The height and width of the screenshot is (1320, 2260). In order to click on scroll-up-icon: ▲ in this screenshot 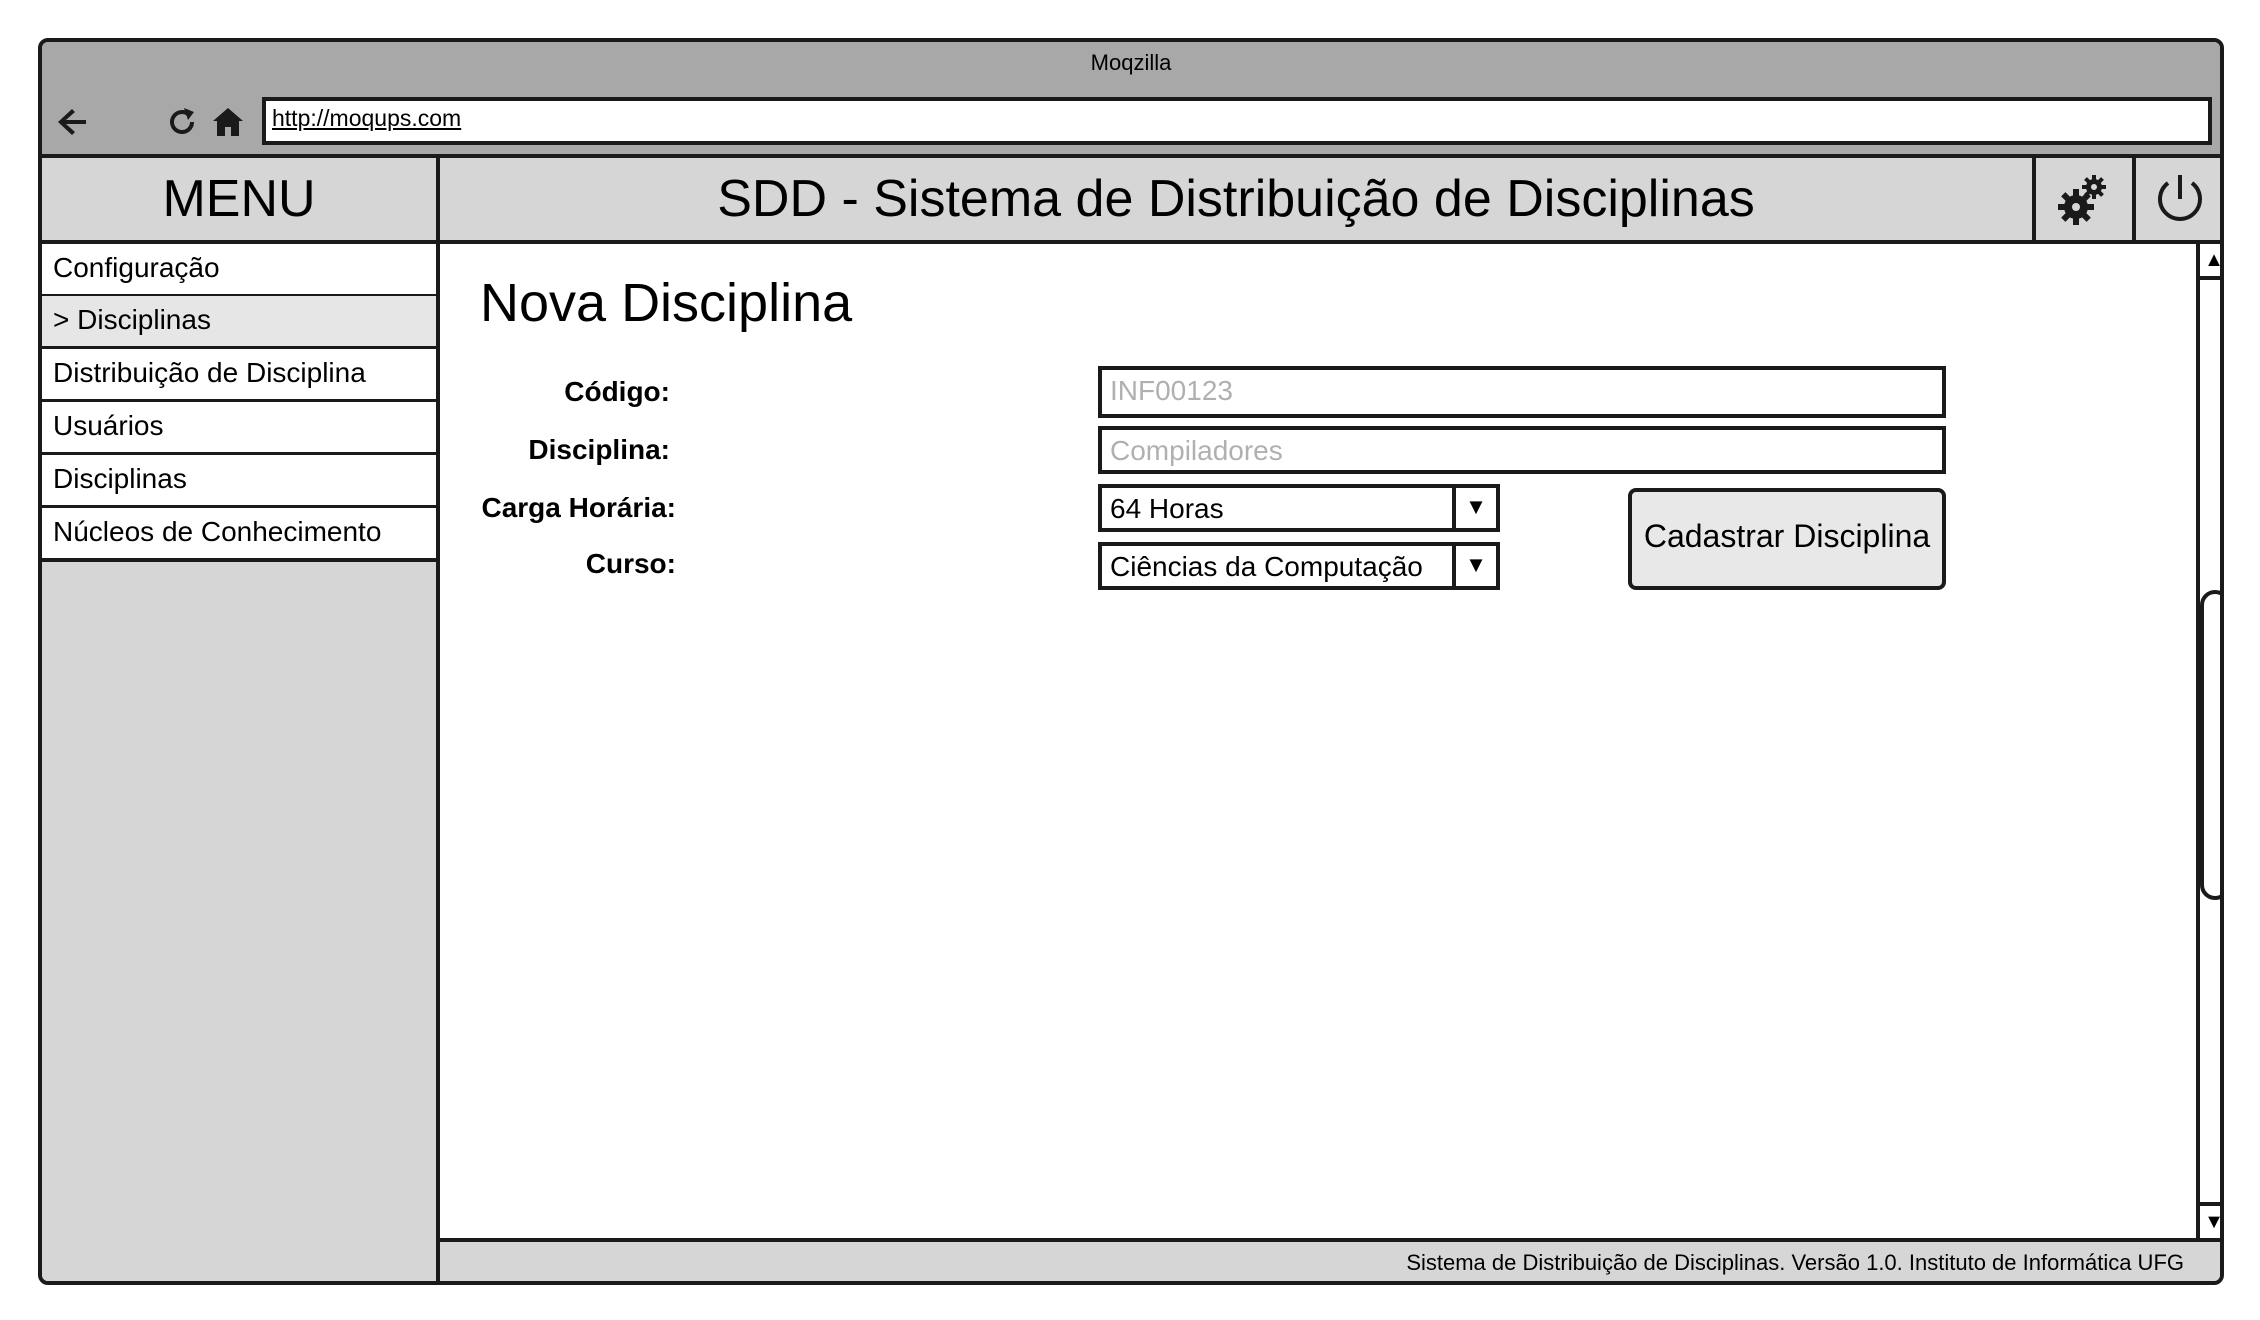, I will do `click(2210, 260)`.